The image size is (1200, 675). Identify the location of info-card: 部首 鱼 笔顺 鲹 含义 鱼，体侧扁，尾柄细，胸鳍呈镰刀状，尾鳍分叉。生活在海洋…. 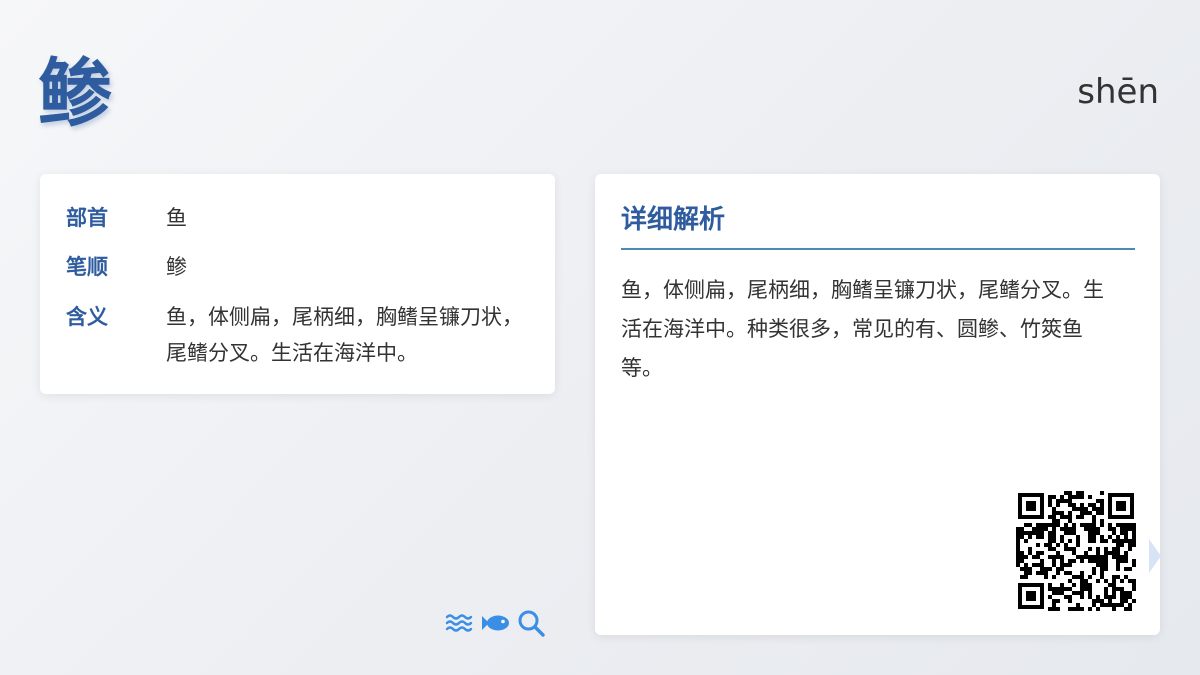
(297, 284).